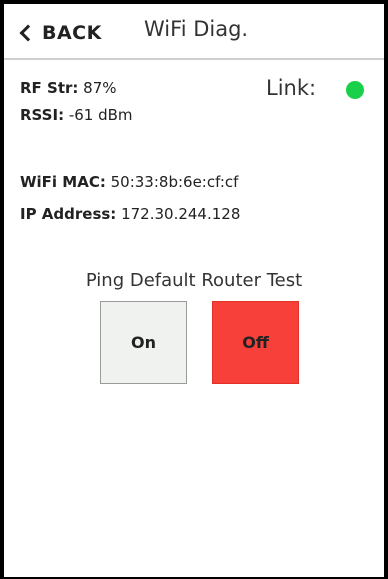  I want to click on back-button: BACK, so click(60, 33).